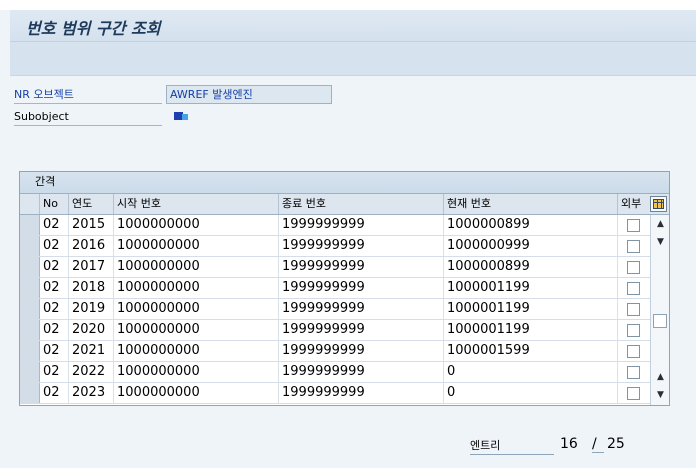 This screenshot has width=696, height=468. What do you see at coordinates (88, 117) in the screenshot?
I see `subobject-label: Subobject` at bounding box center [88, 117].